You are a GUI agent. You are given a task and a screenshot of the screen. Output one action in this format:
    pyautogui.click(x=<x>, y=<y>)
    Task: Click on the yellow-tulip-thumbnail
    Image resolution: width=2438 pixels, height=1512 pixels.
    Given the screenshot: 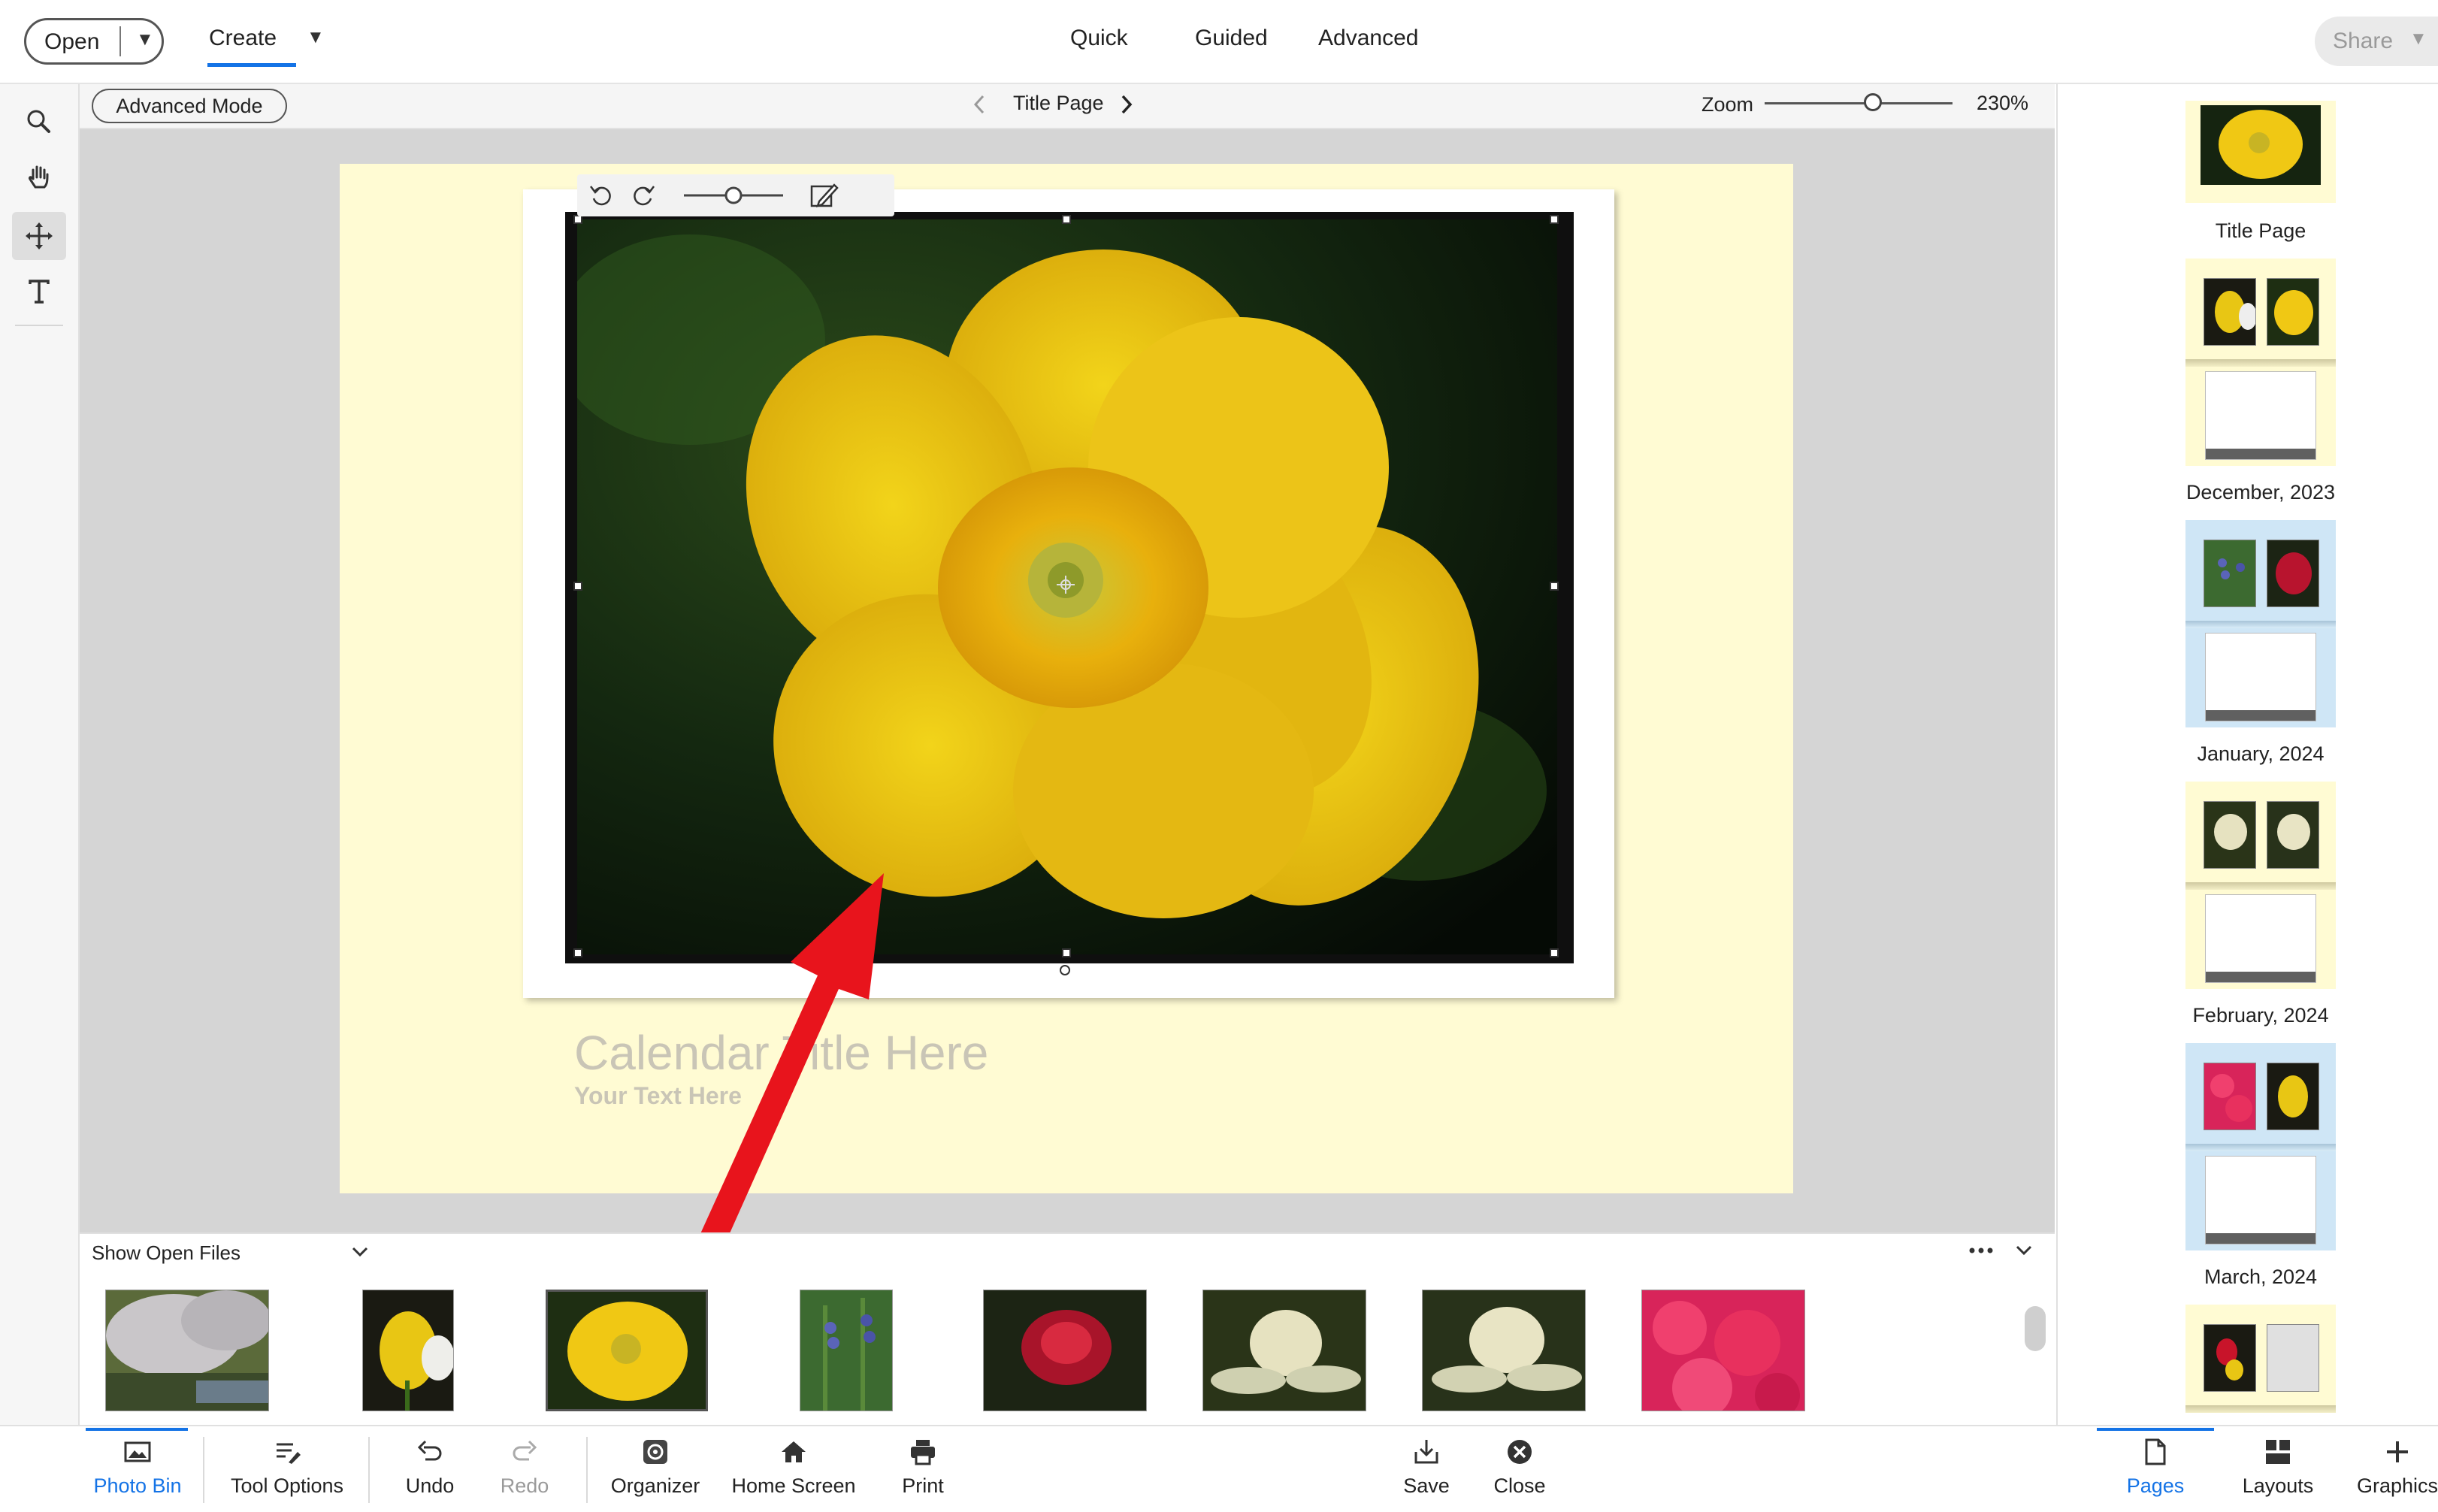 What is the action you would take?
    pyautogui.click(x=408, y=1350)
    